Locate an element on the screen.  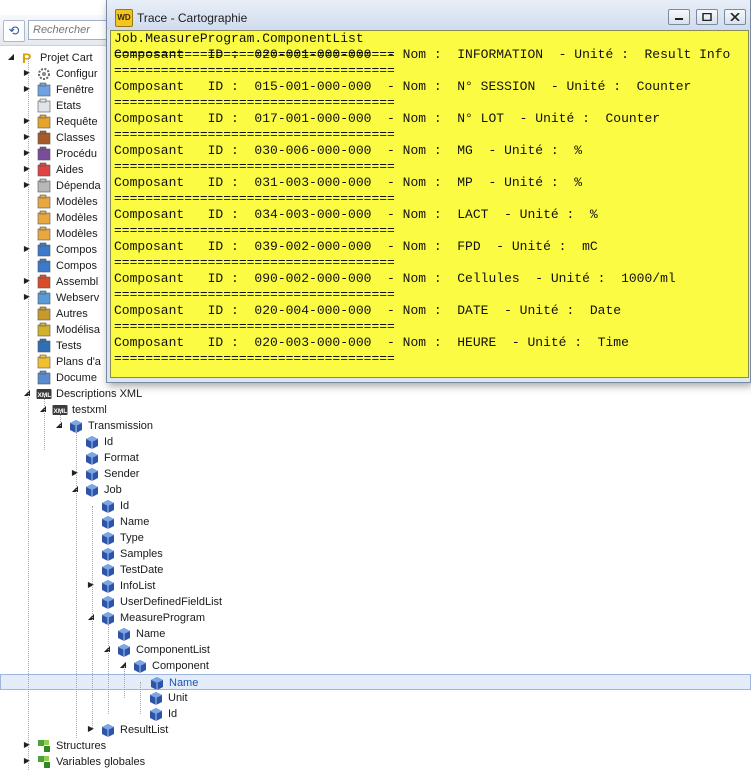
tree-item-job-name: Name is located at coordinates (375, 522).